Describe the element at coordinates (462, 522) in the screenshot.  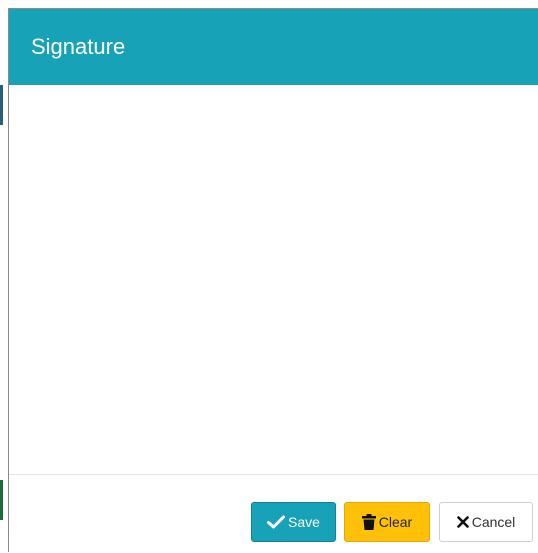
I see `close-icon` at that location.